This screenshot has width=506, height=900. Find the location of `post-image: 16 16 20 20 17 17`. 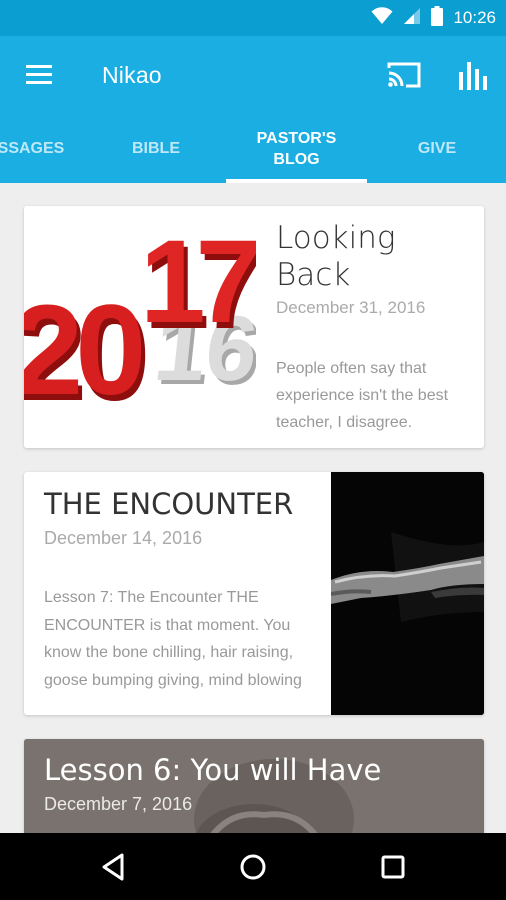

post-image: 16 16 20 20 17 17 is located at coordinates (140, 327).